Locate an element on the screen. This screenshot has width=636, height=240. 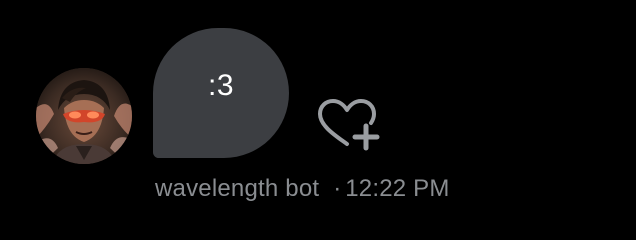
add-reaction-button is located at coordinates (349, 127).